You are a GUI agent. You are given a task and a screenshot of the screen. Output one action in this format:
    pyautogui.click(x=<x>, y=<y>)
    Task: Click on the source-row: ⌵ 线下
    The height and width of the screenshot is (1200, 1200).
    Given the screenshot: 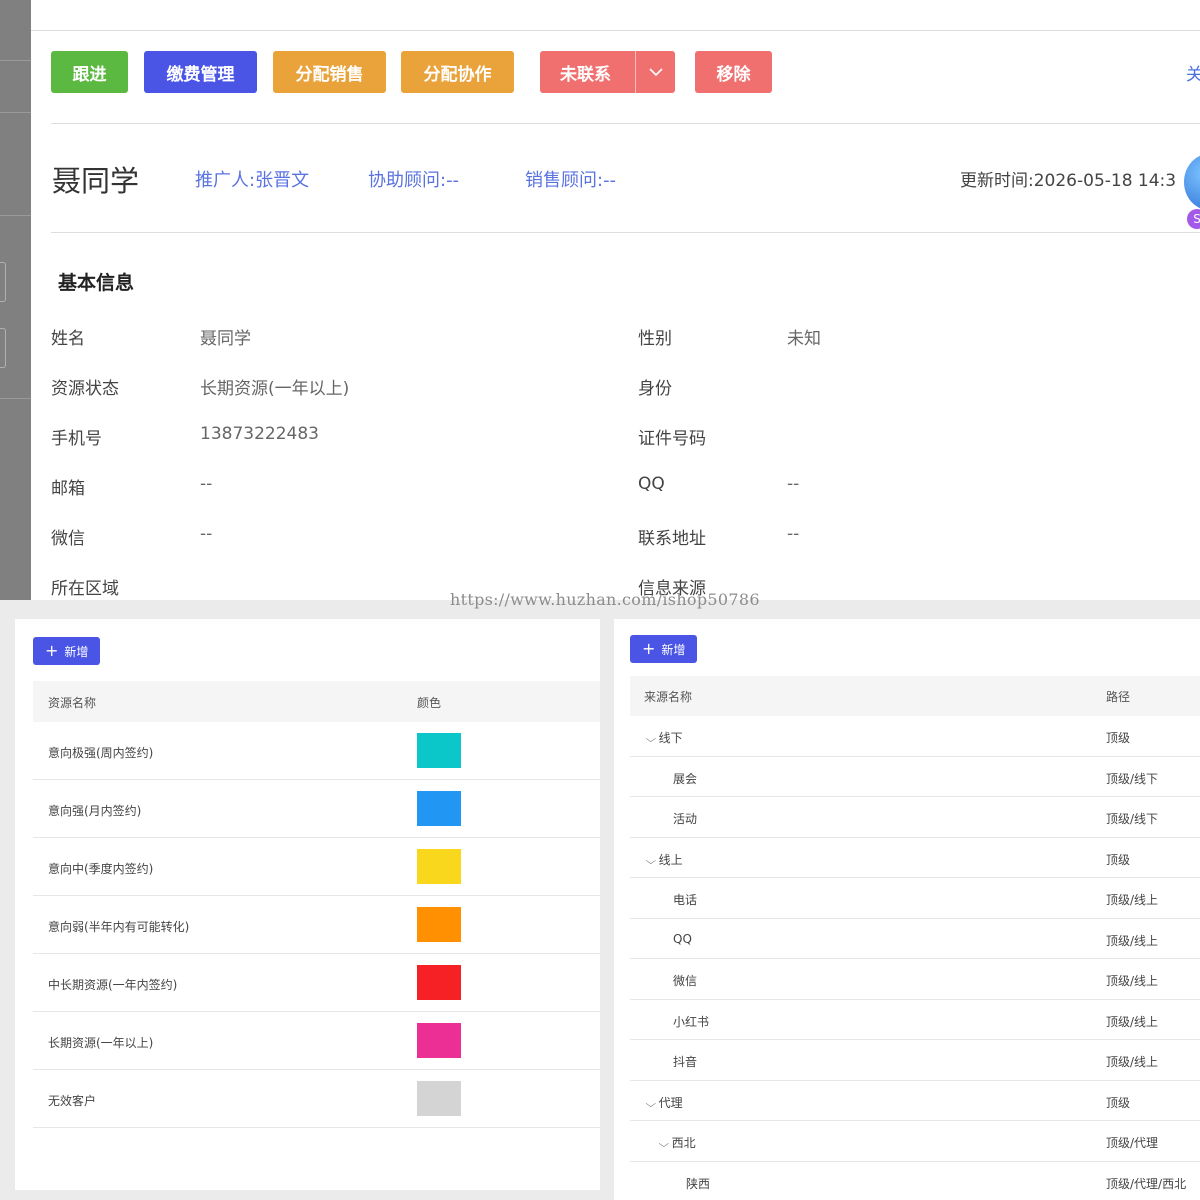 What is the action you would take?
    pyautogui.click(x=663, y=737)
    